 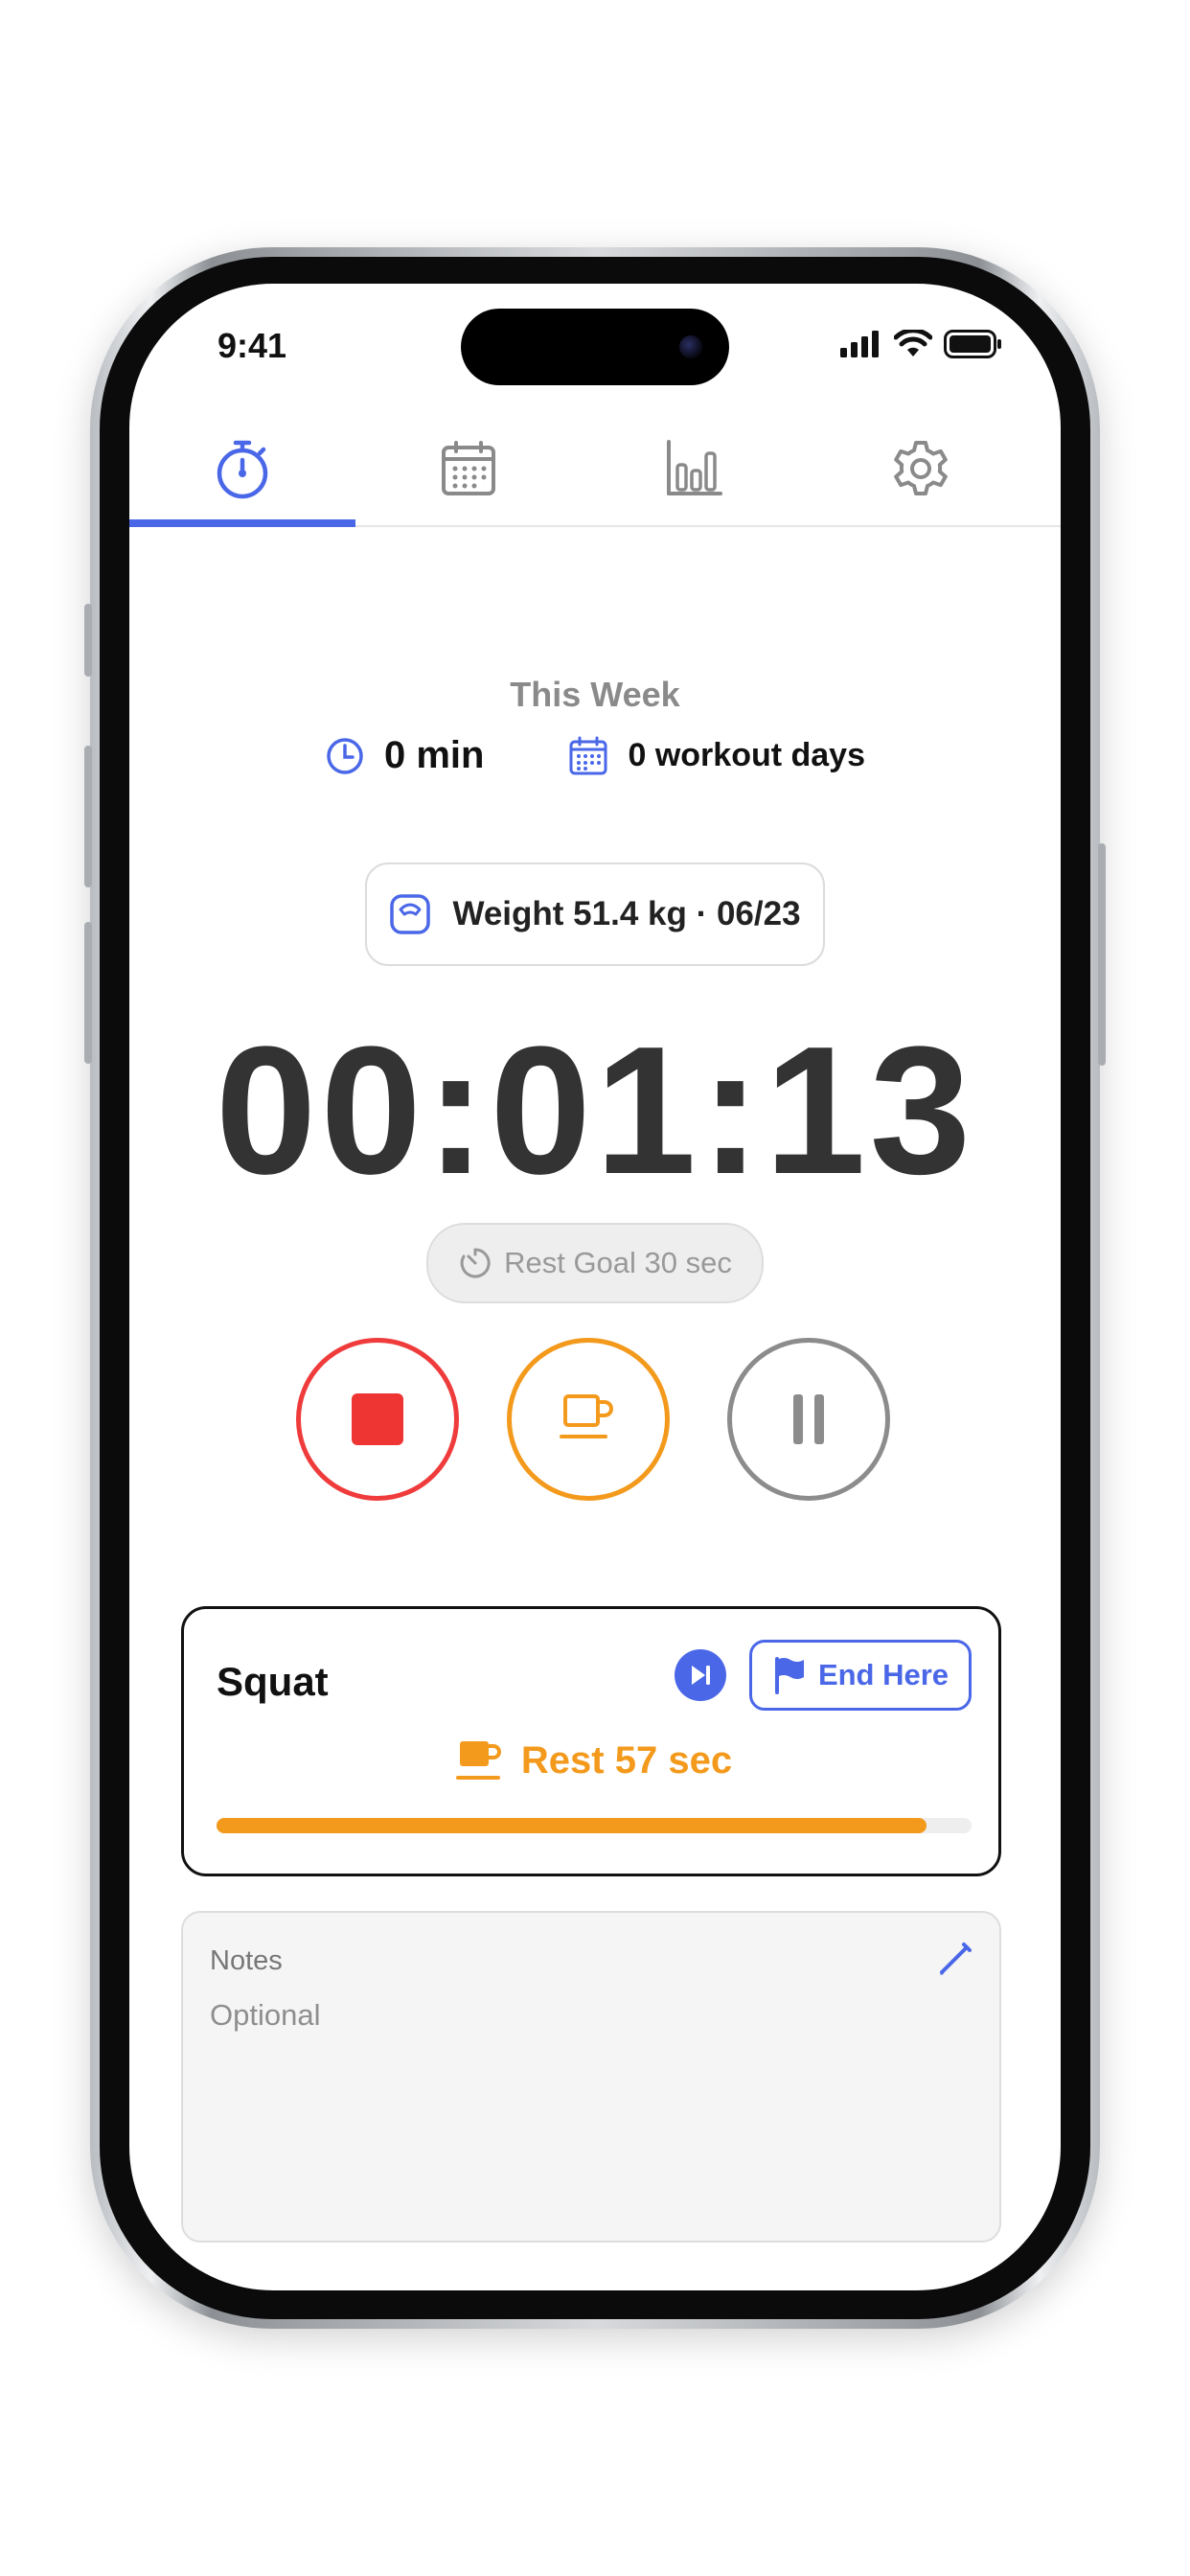 What do you see at coordinates (247, 1960) in the screenshot?
I see `notes-label: Notes` at bounding box center [247, 1960].